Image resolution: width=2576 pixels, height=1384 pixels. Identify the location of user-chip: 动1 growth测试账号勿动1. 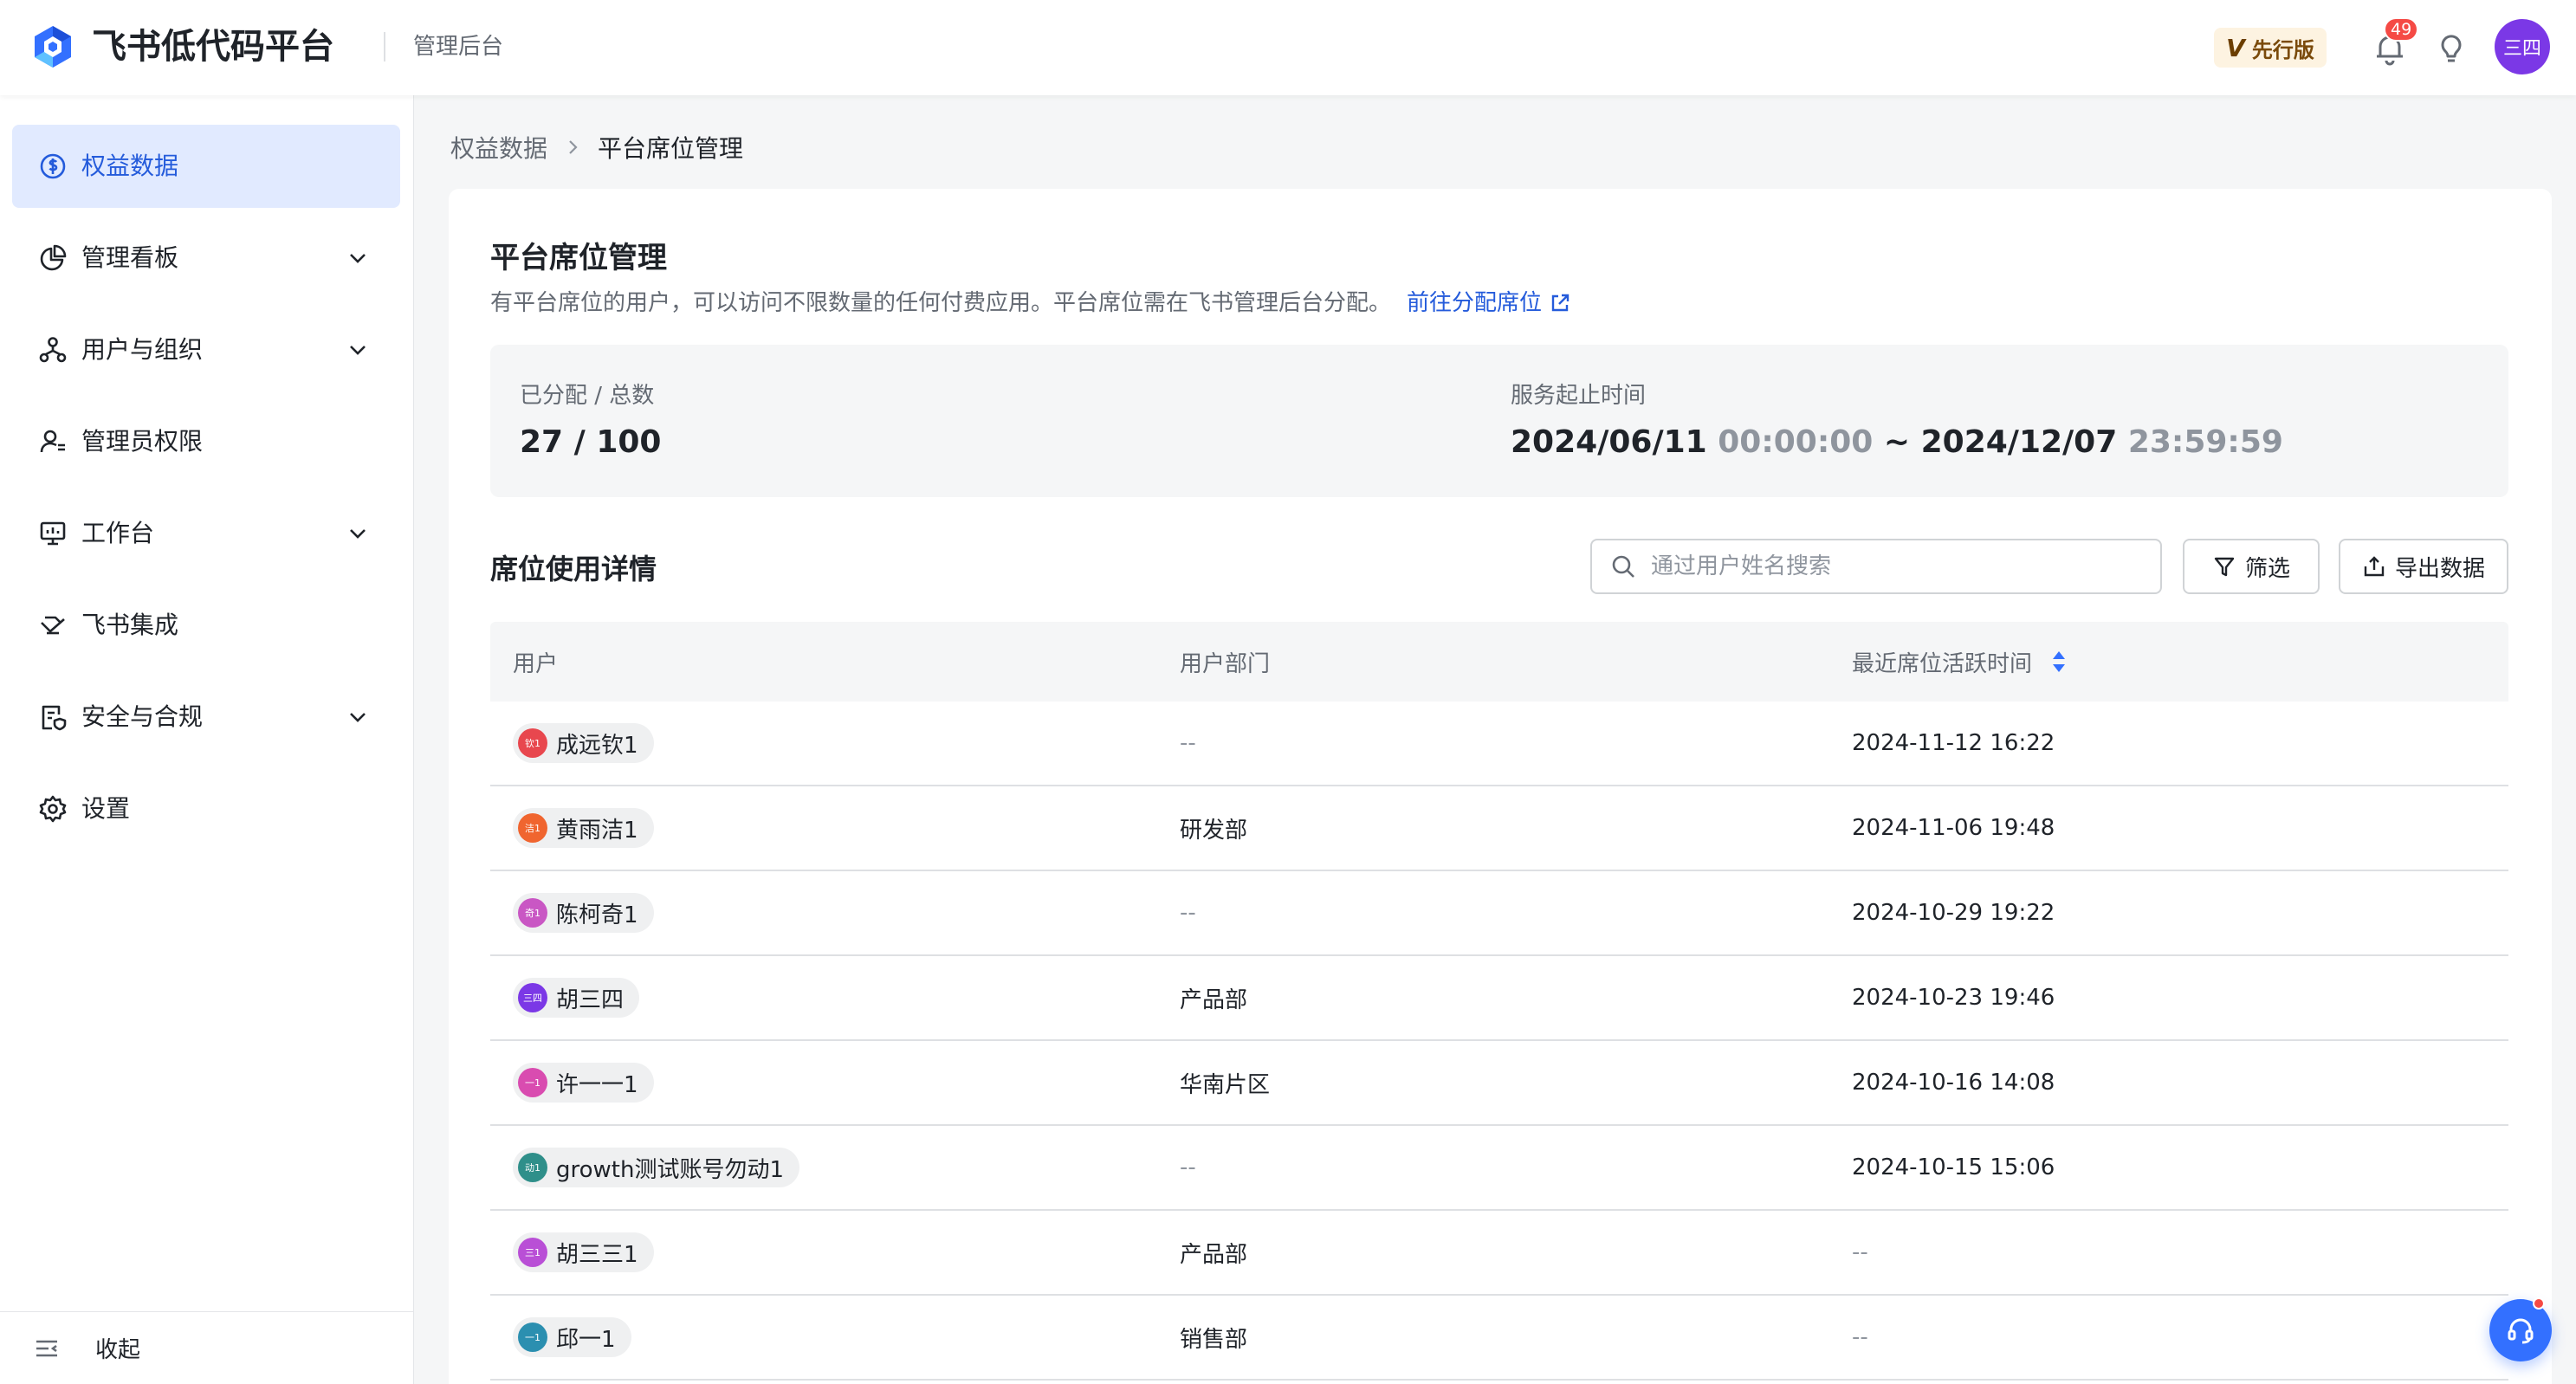
(656, 1167).